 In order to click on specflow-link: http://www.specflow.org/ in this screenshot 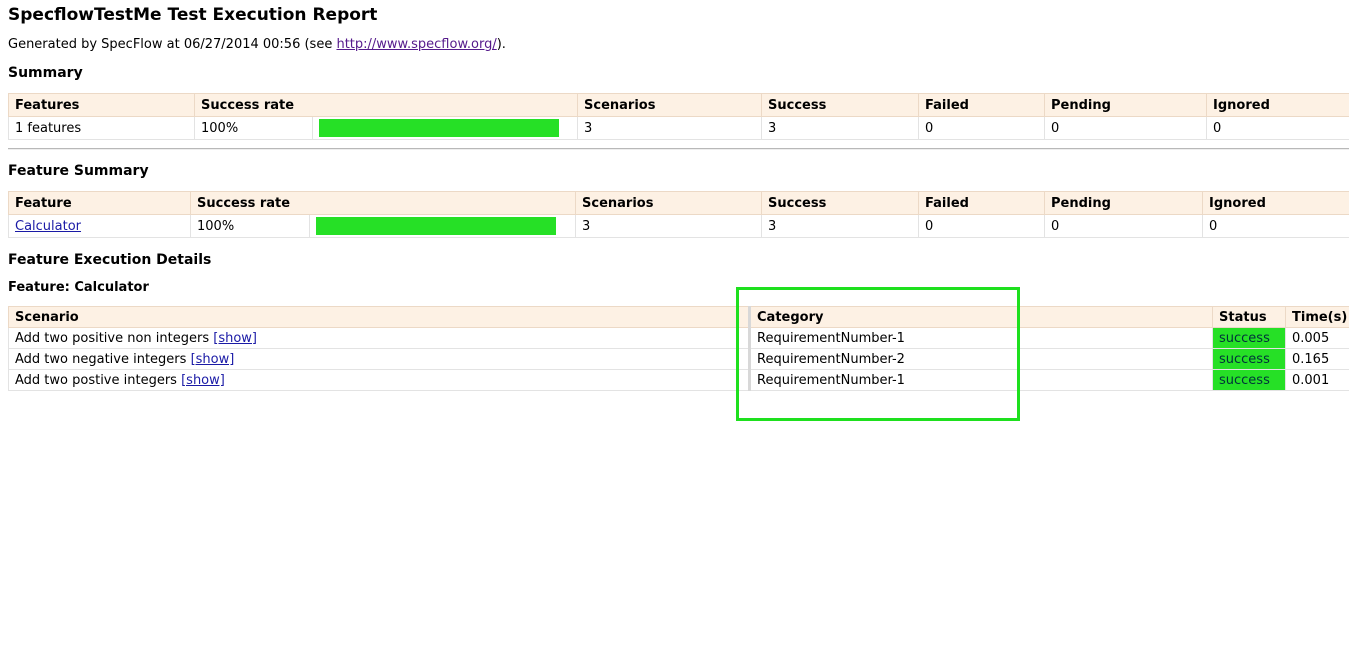, I will do `click(416, 44)`.